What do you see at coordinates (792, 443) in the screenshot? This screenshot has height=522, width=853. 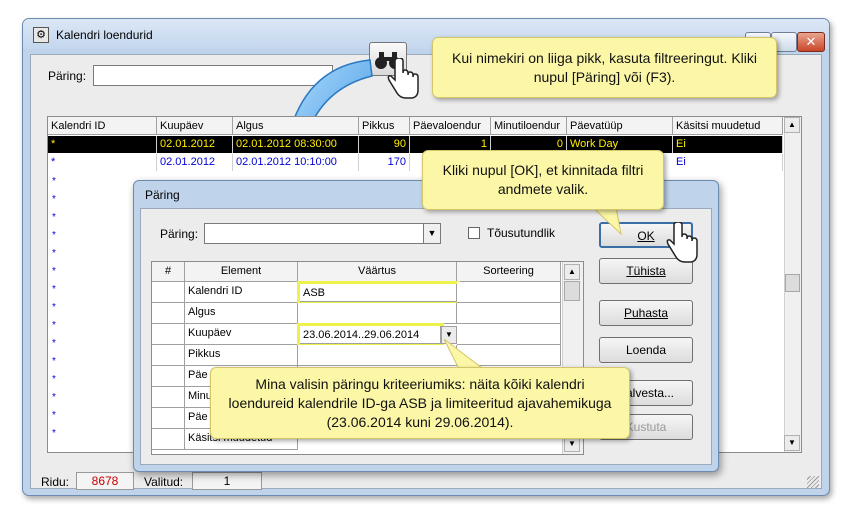 I see `scroll-down-button: ▼` at bounding box center [792, 443].